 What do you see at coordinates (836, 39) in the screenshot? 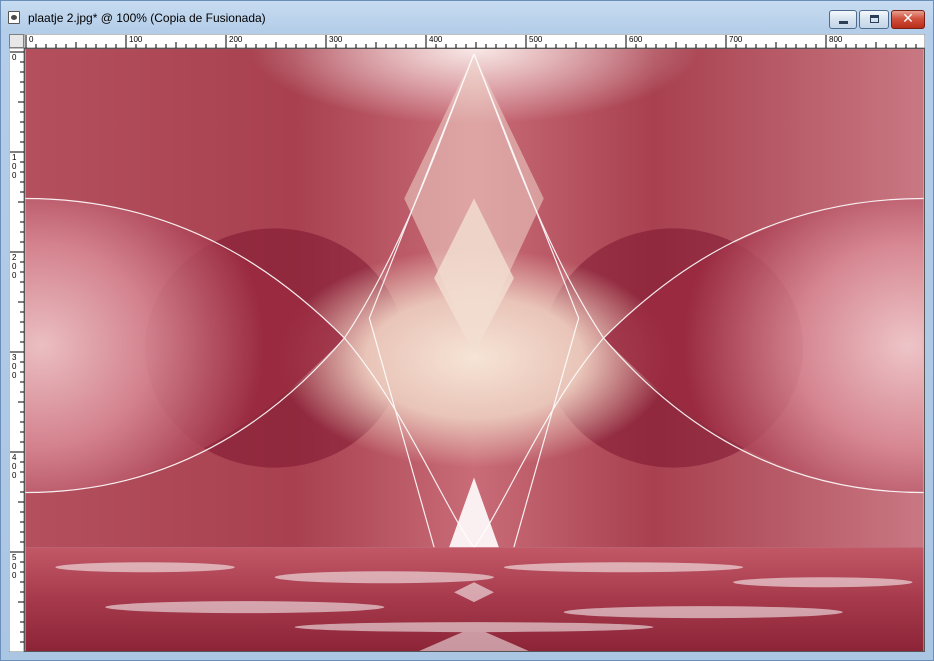
I see `ruler-label: 800` at bounding box center [836, 39].